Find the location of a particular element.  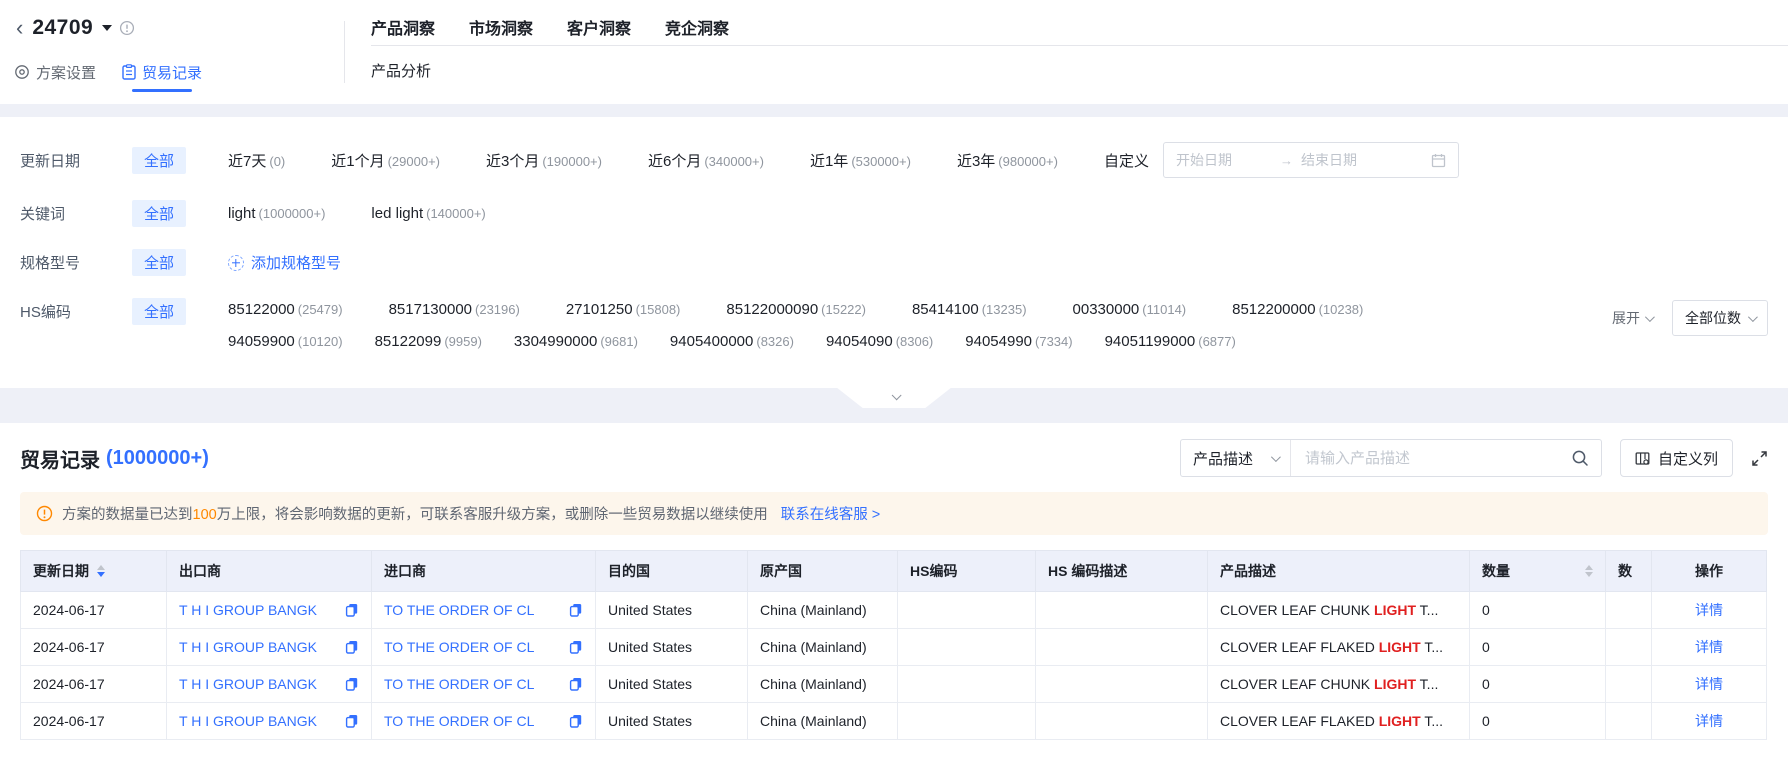

hs-option: 9405400000 (8326) is located at coordinates (732, 341).